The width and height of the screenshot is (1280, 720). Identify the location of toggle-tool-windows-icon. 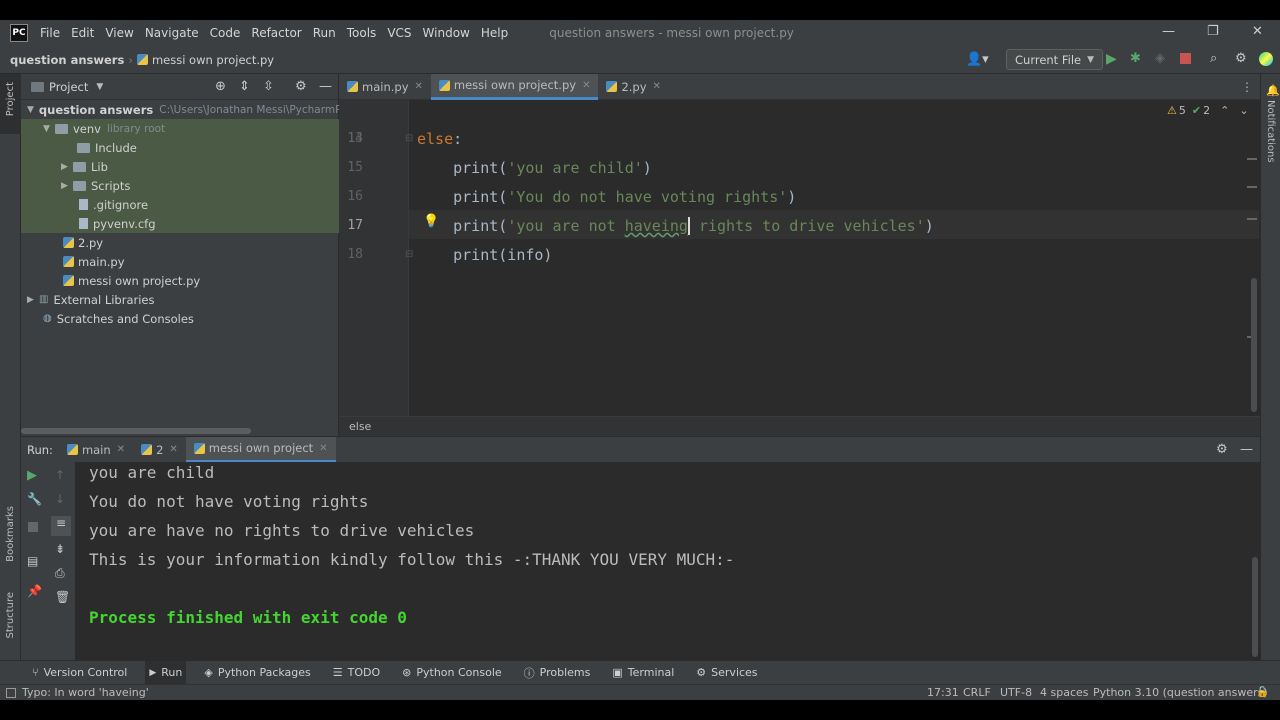
(11, 692).